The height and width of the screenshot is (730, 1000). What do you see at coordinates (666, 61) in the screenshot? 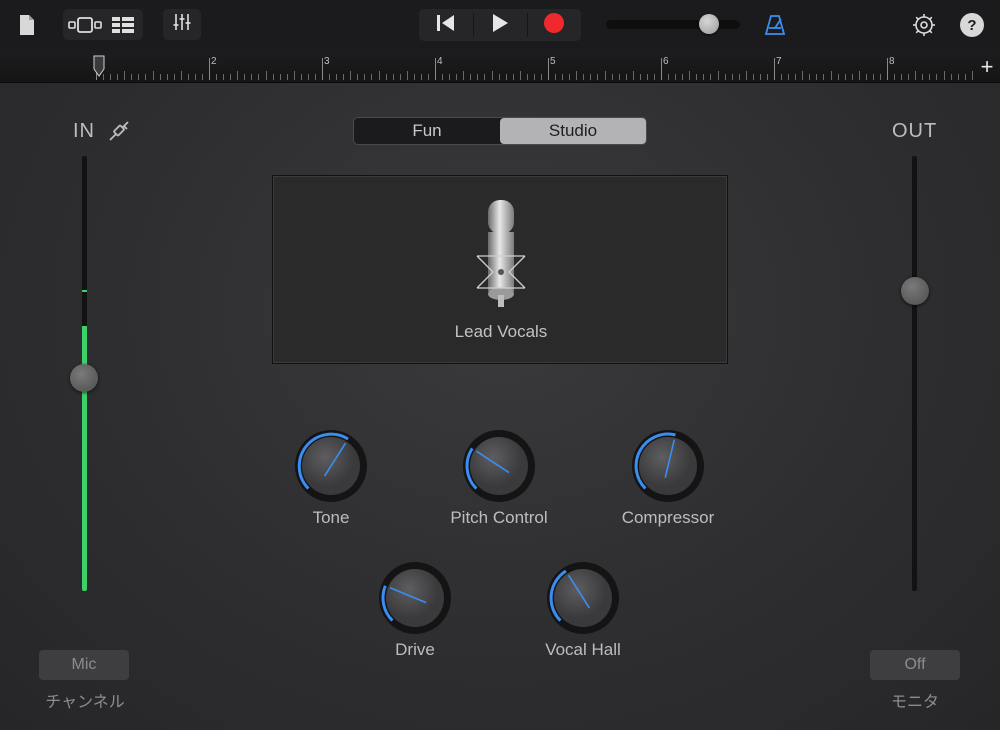
I see `bar-number: 6` at bounding box center [666, 61].